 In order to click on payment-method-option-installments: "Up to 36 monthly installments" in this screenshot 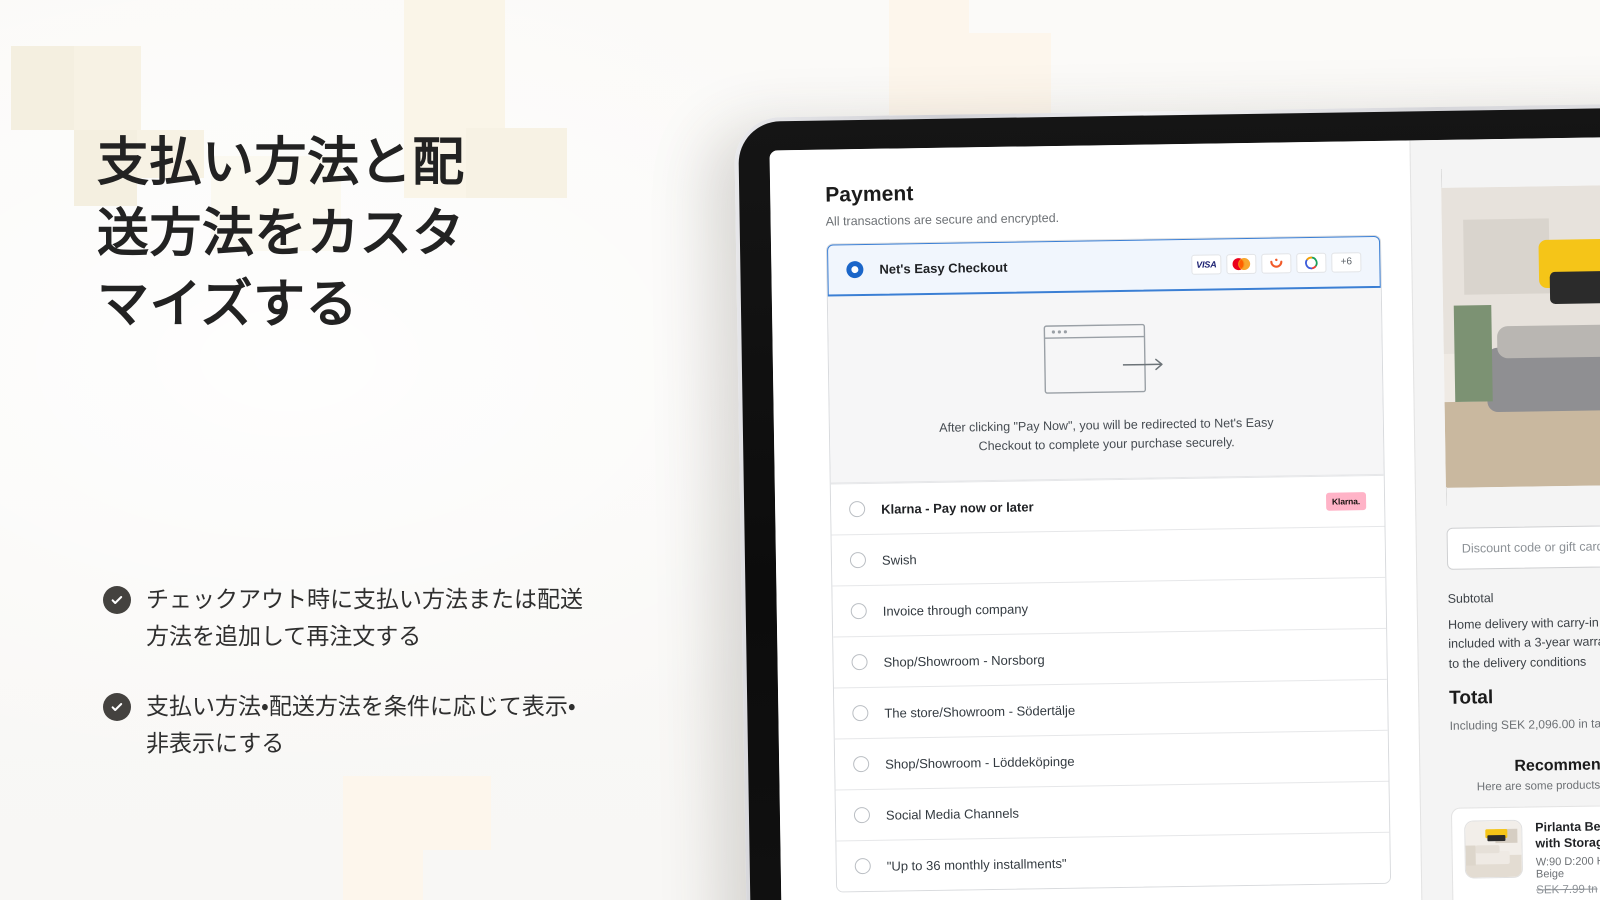, I will do `click(1113, 861)`.